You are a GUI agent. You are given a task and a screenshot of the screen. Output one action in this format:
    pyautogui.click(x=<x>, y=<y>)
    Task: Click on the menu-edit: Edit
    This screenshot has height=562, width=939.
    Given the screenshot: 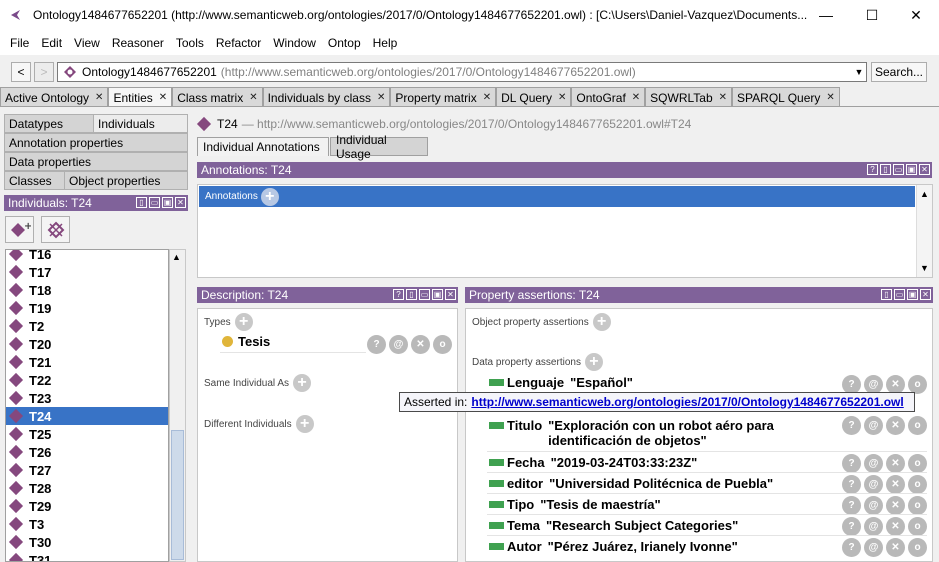 What is the action you would take?
    pyautogui.click(x=51, y=43)
    